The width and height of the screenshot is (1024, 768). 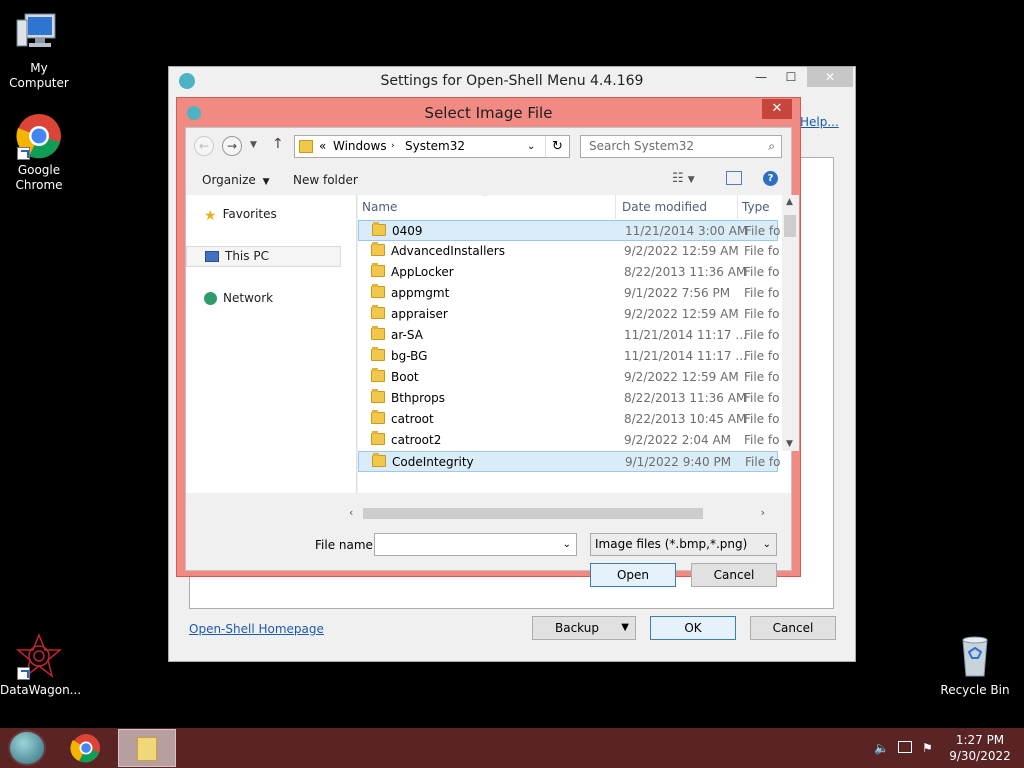 What do you see at coordinates (407, 335) in the screenshot?
I see `file-name-cell: ar-SA` at bounding box center [407, 335].